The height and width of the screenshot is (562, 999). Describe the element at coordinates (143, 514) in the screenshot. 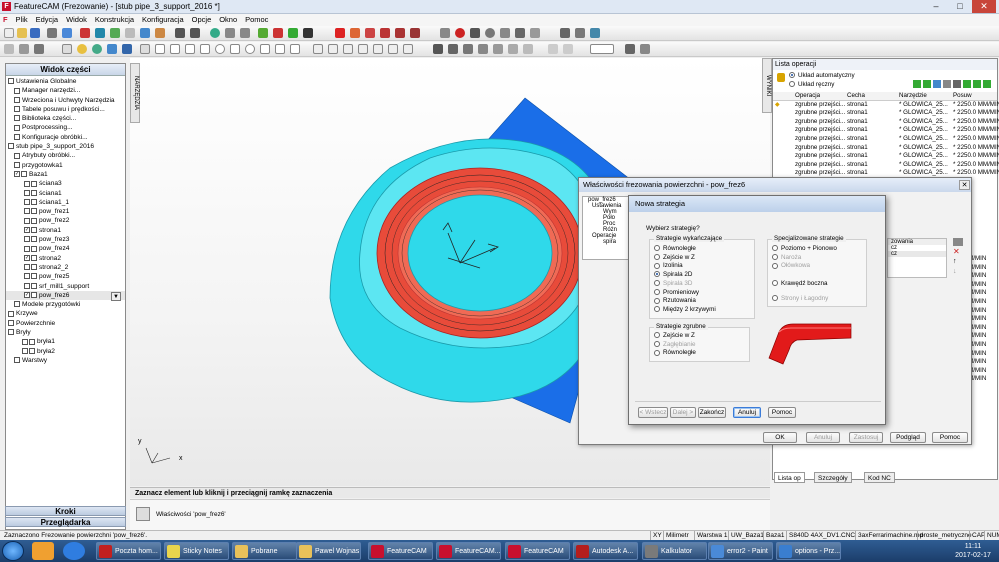

I see `properties-icon` at that location.